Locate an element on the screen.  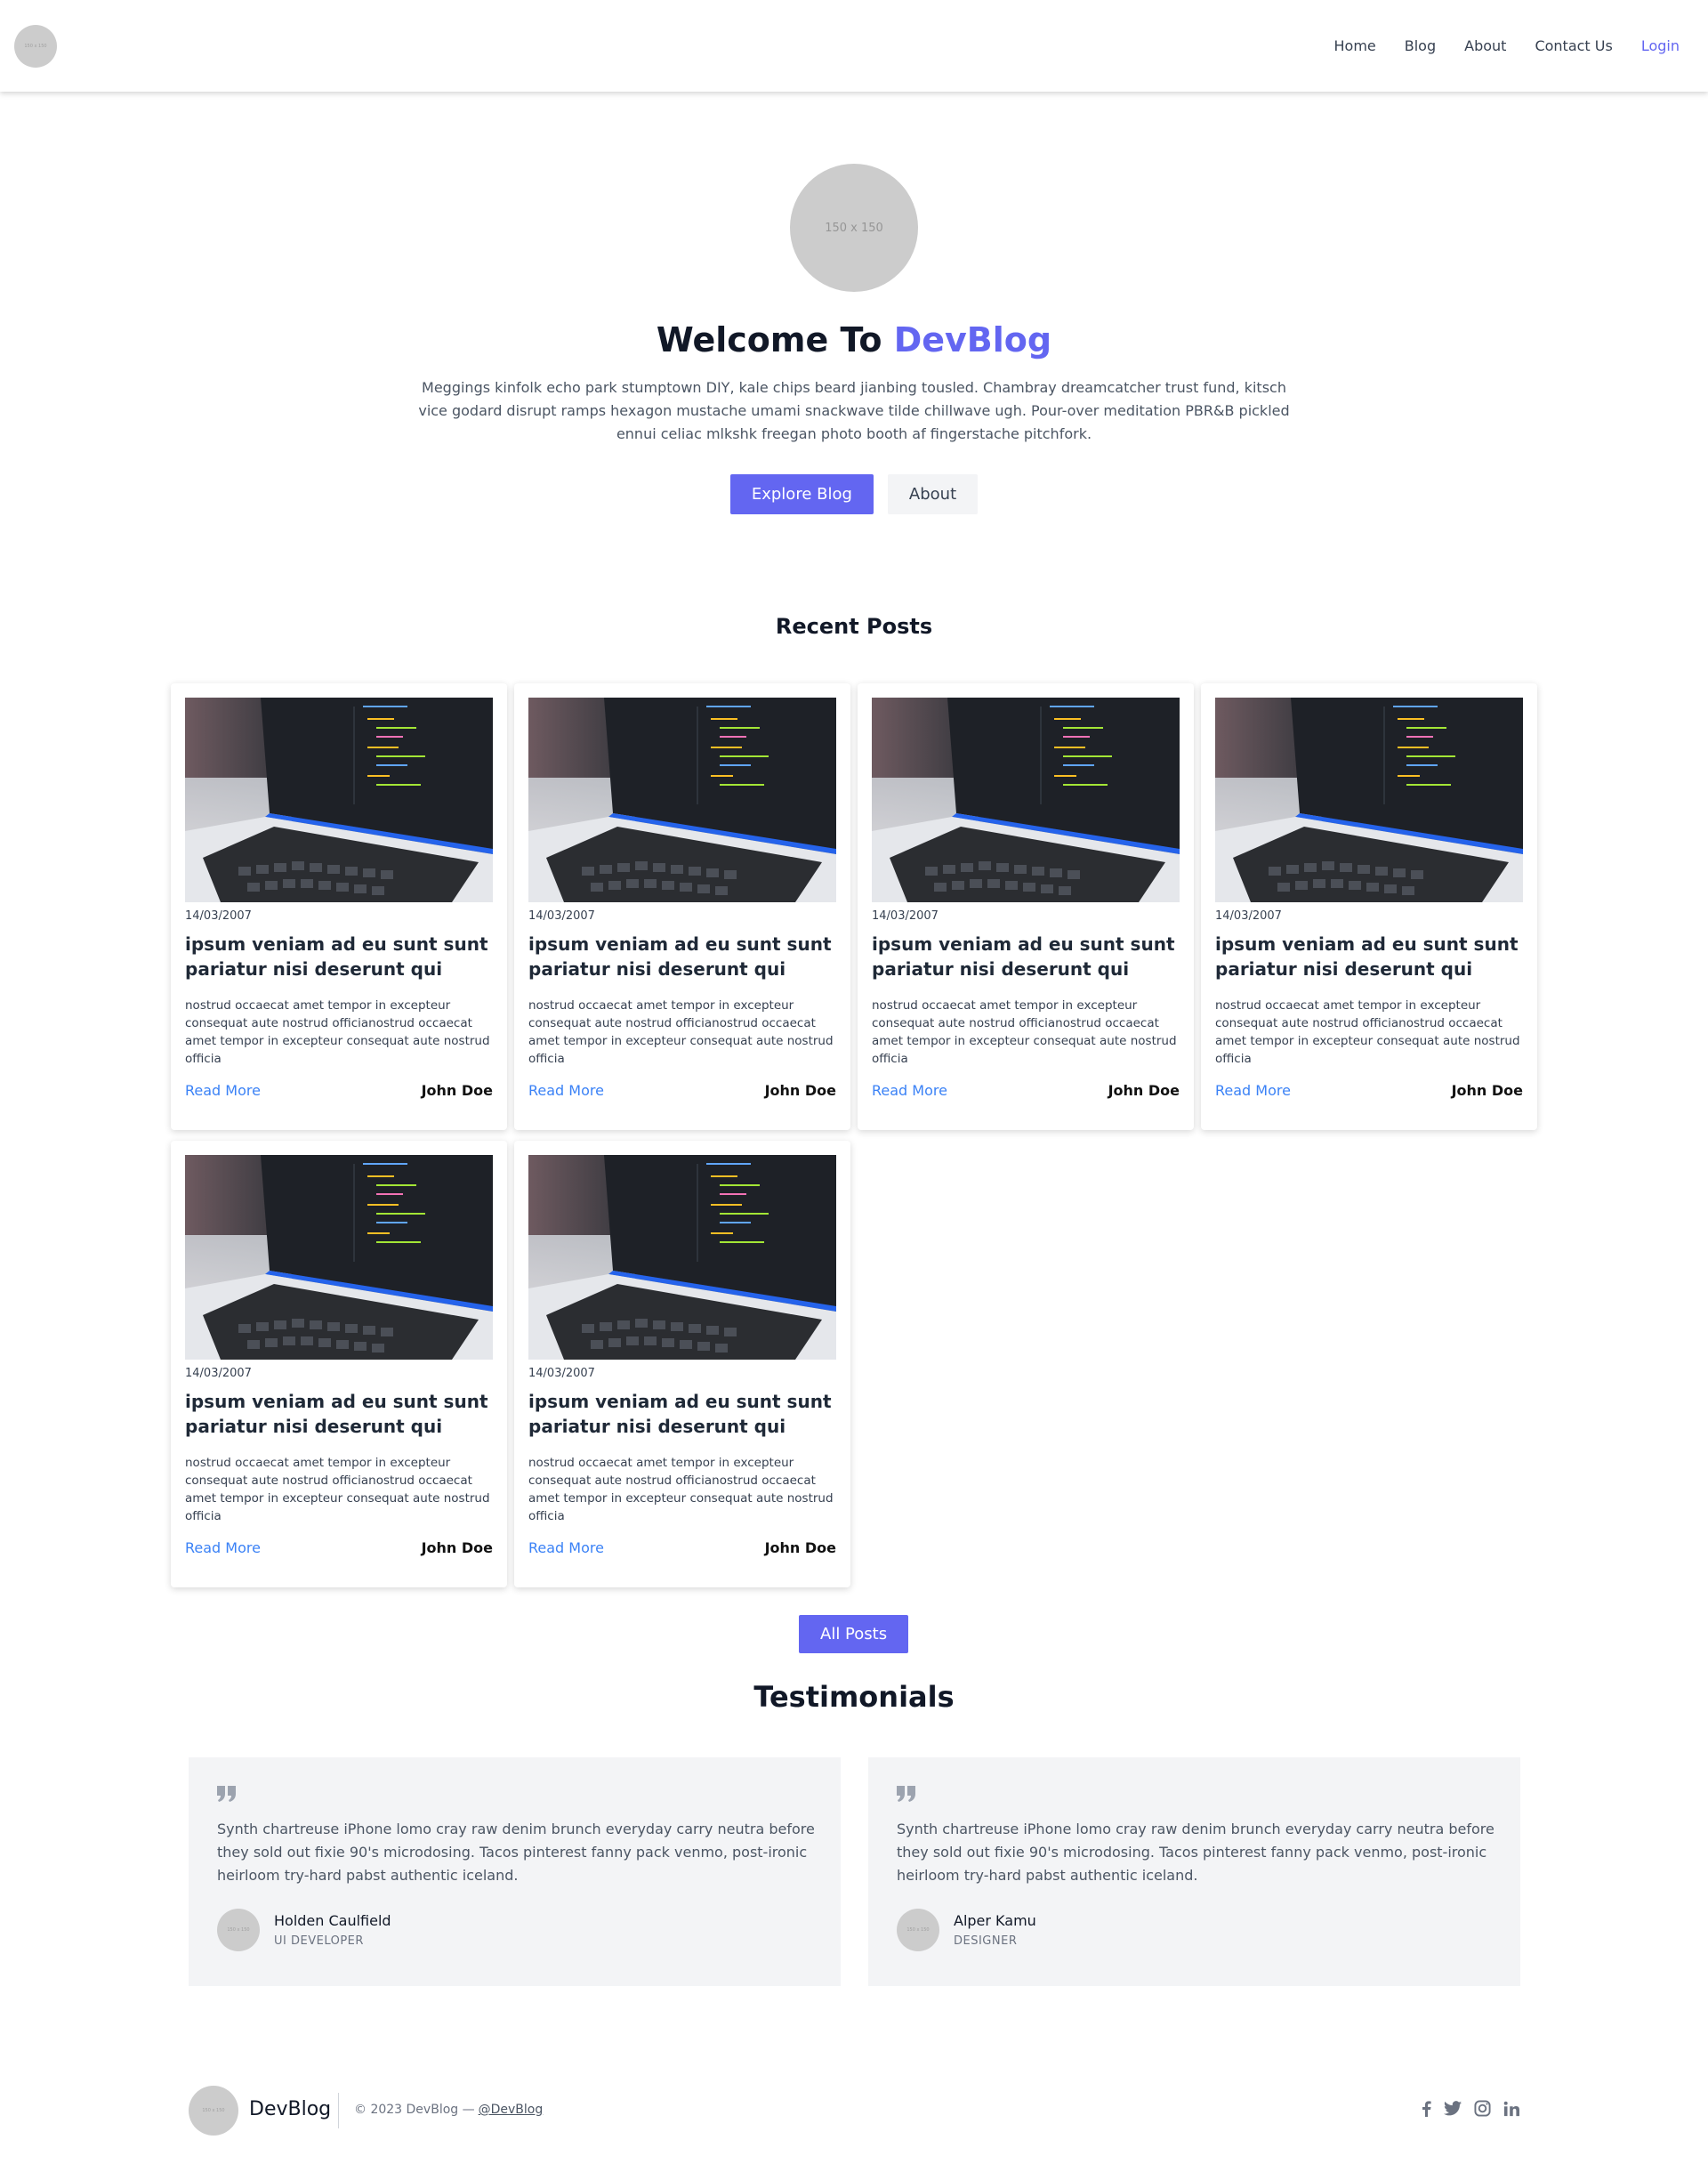
main-nav: Home Blog About Contact Us Login is located at coordinates (1493, 46).